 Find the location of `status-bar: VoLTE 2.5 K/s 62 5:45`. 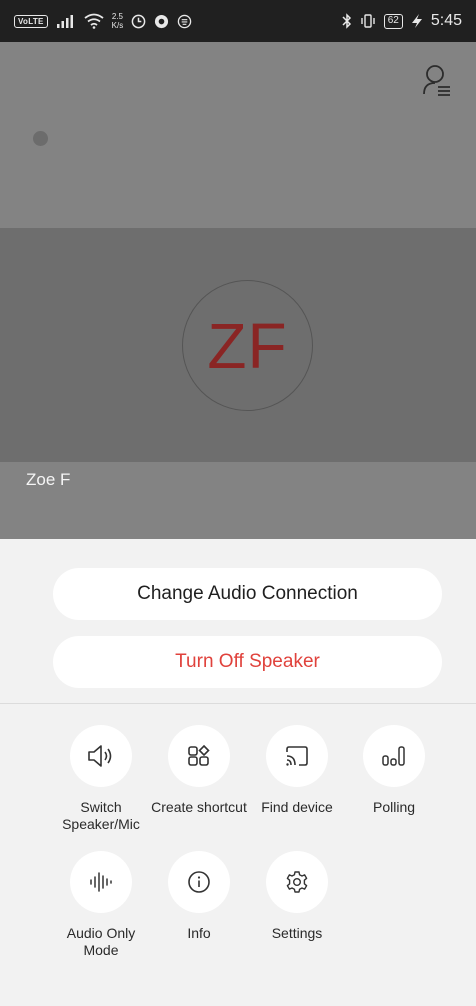

status-bar: VoLTE 2.5 K/s 62 5:45 is located at coordinates (238, 21).